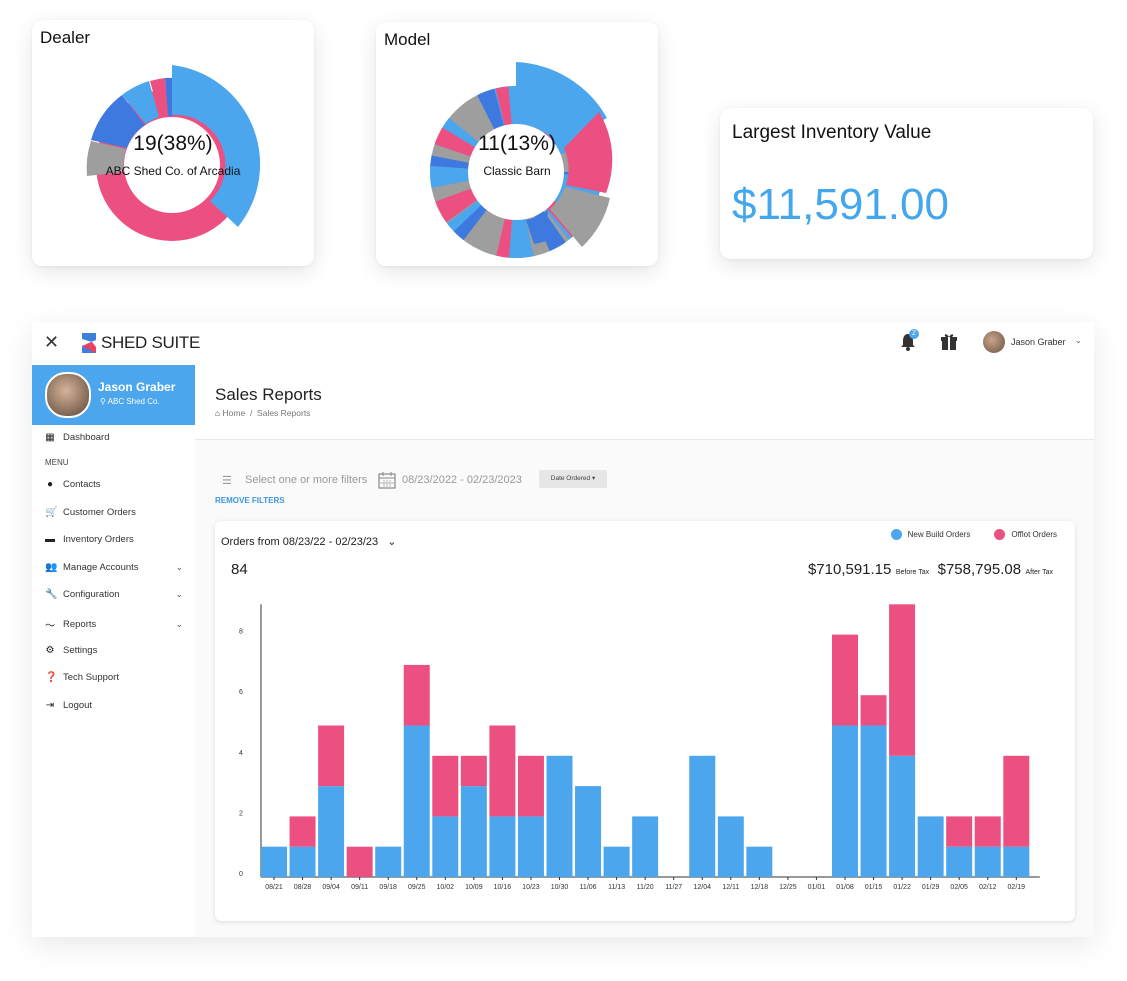  What do you see at coordinates (116, 539) in the screenshot?
I see `sidebar-item-inventory-orders: ▬ Inventory Orders` at bounding box center [116, 539].